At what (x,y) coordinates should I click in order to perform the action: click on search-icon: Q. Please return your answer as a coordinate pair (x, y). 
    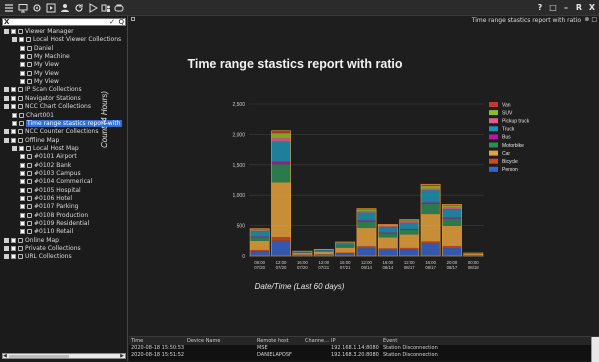
    Looking at the image, I should click on (121, 22).